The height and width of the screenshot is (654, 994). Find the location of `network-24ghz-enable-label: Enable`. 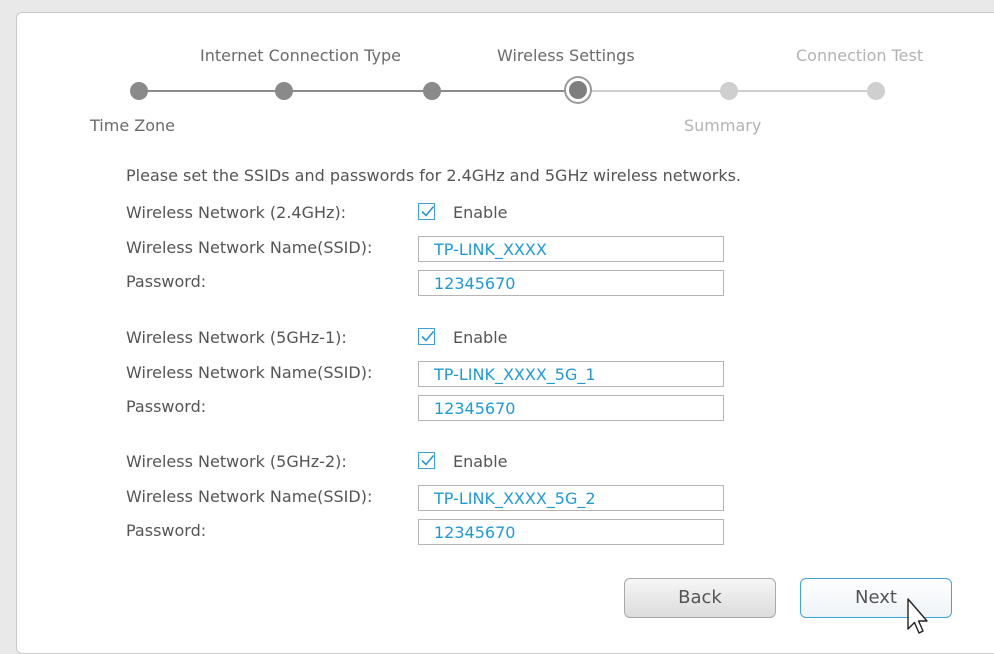

network-24ghz-enable-label: Enable is located at coordinates (480, 212).